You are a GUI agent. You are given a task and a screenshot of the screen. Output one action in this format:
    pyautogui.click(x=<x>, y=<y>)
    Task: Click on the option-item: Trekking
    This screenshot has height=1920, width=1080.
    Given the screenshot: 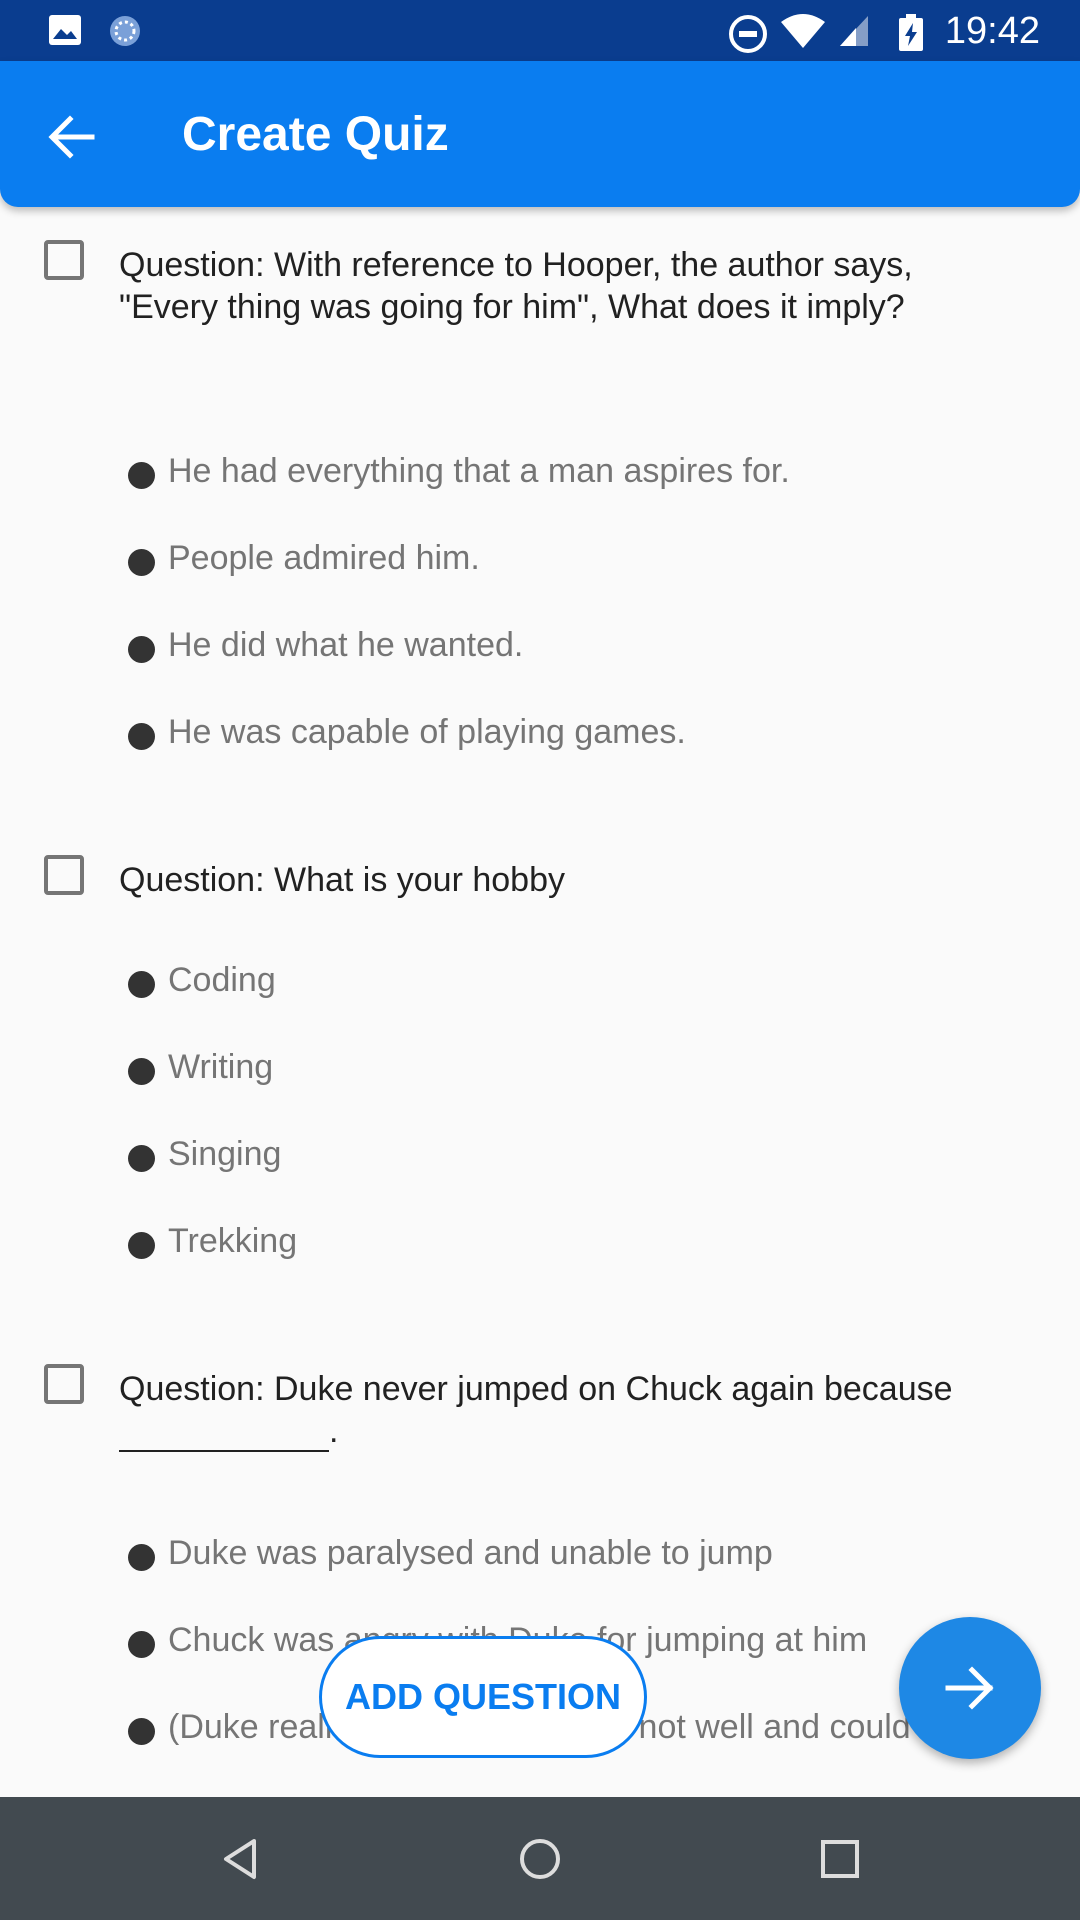 What is the action you would take?
    pyautogui.click(x=540, y=1245)
    